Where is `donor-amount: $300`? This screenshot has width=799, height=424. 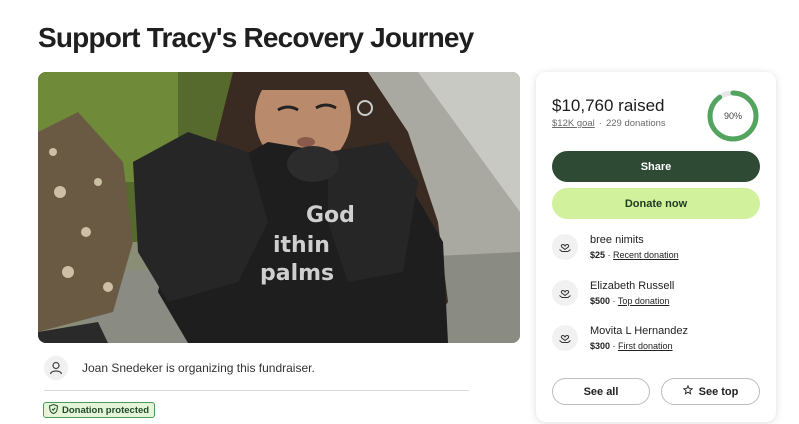
donor-amount: $300 is located at coordinates (600, 346).